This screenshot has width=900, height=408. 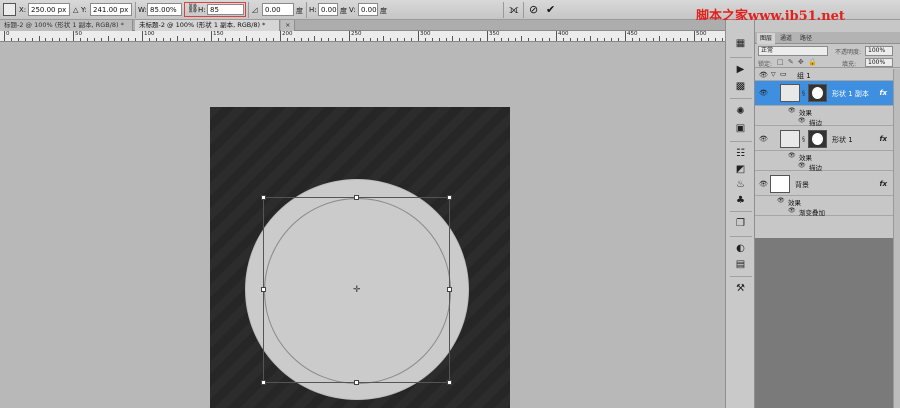 What do you see at coordinates (278, 9) in the screenshot?
I see `angle-input: 0.00` at bounding box center [278, 9].